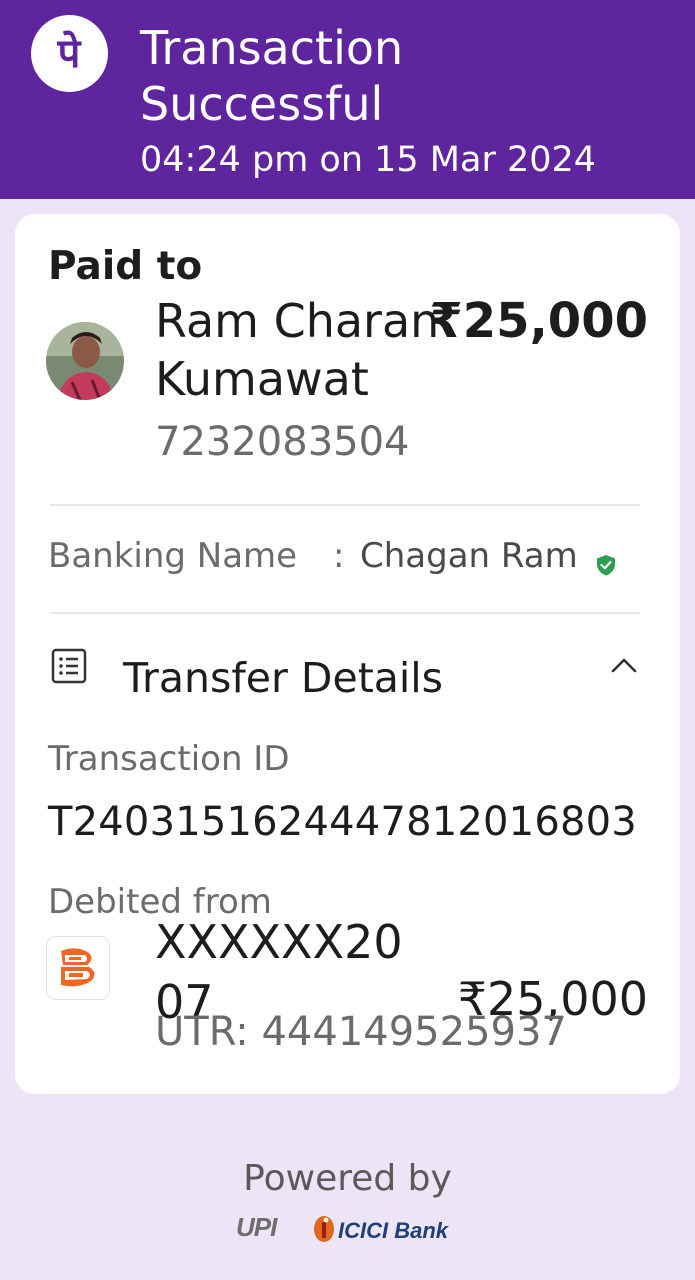 The height and width of the screenshot is (1280, 695). Describe the element at coordinates (272, 76) in the screenshot. I see `status-title: Transaction Successful` at that location.